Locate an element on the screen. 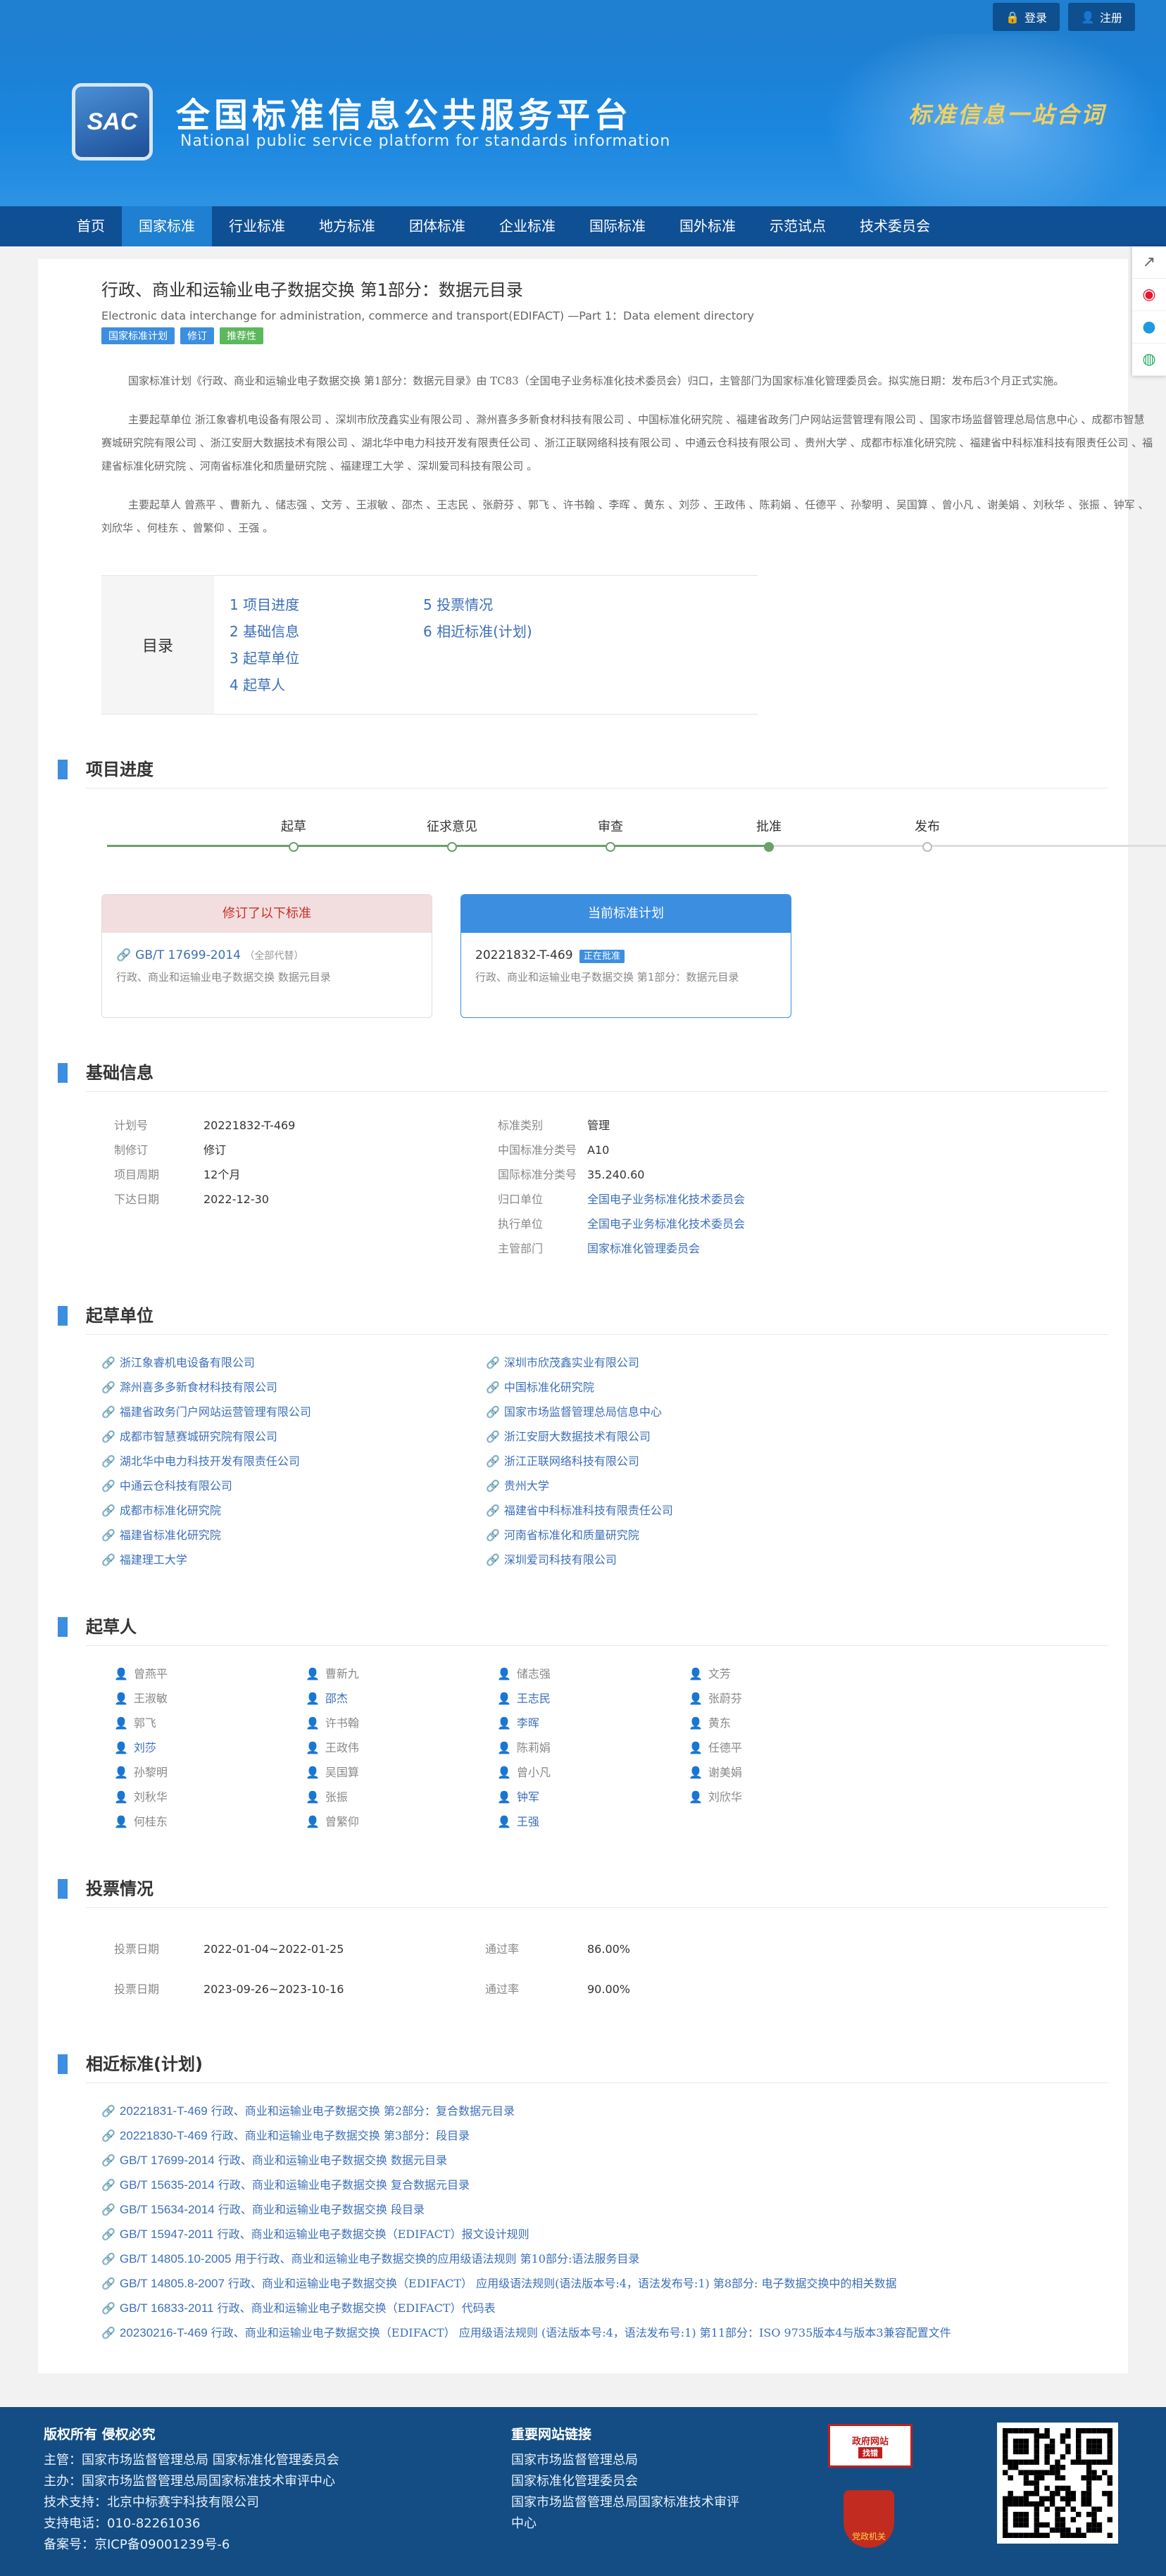 This screenshot has height=2576, width=1166. share-icon: ↗ is located at coordinates (1149, 263).